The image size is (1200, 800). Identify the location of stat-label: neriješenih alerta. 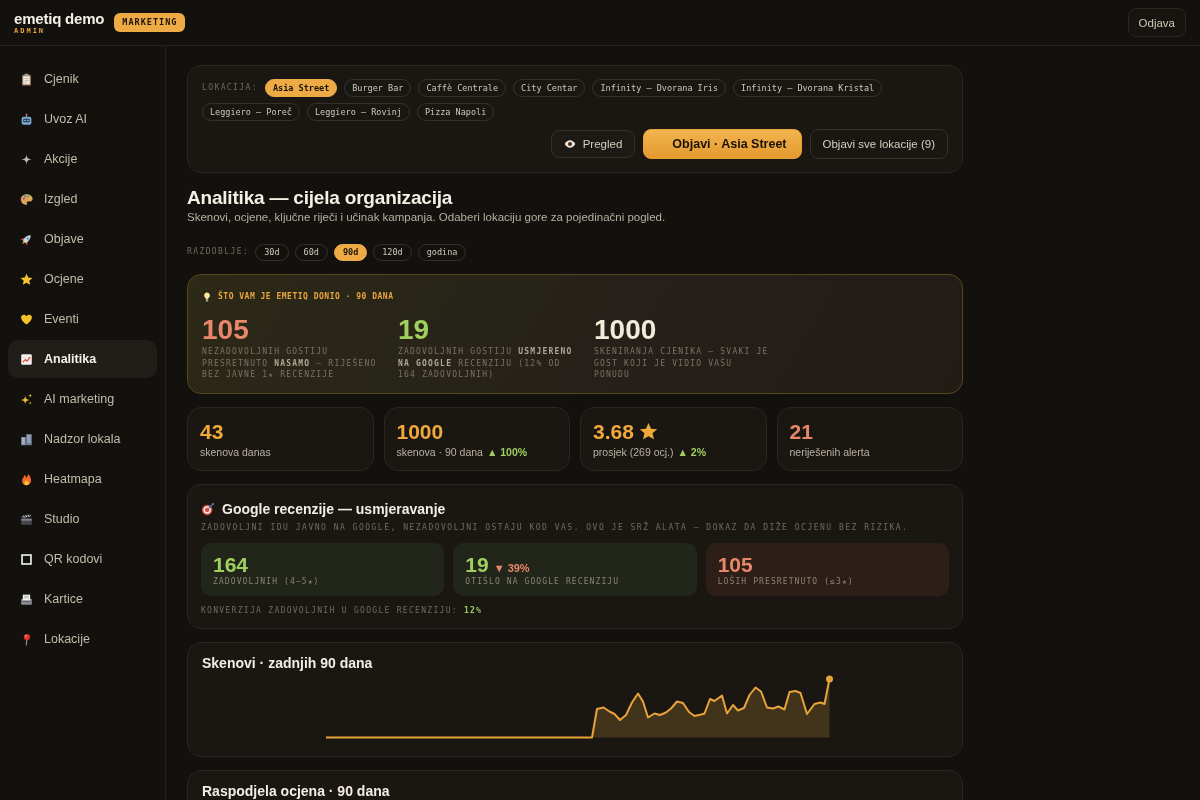
(829, 451).